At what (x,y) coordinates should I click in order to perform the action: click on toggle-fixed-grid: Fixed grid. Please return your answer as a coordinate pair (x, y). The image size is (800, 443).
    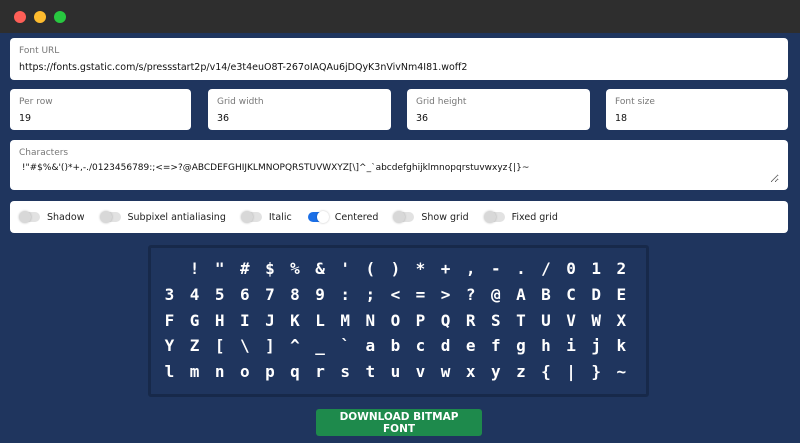
    Looking at the image, I should click on (520, 217).